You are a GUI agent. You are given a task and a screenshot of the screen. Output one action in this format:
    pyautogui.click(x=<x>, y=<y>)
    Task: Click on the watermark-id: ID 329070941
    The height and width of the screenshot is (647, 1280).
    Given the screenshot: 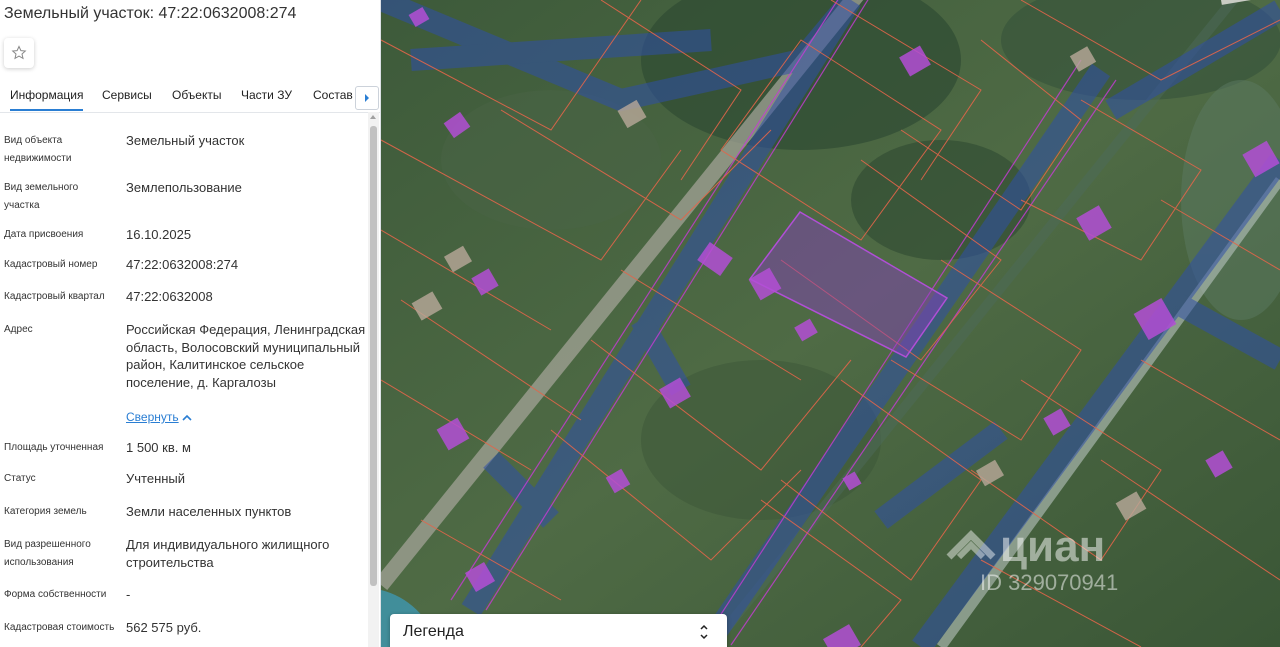 What is the action you would take?
    pyautogui.click(x=1049, y=582)
    